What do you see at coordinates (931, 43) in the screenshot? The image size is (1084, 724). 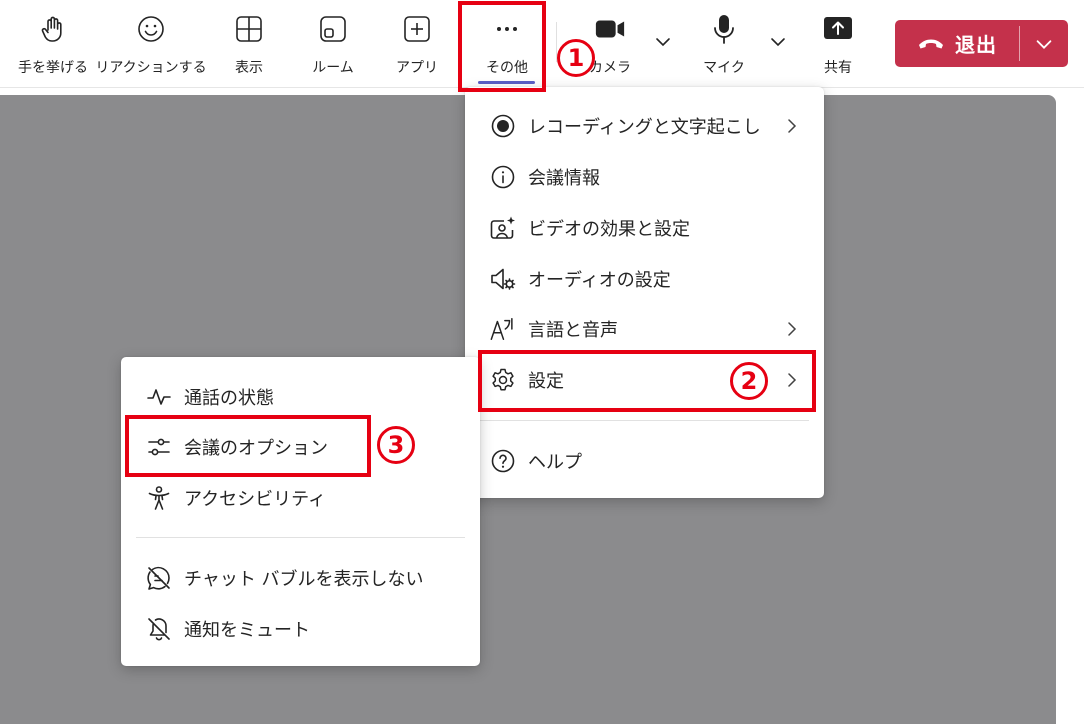 I see `hang-up-icon` at bounding box center [931, 43].